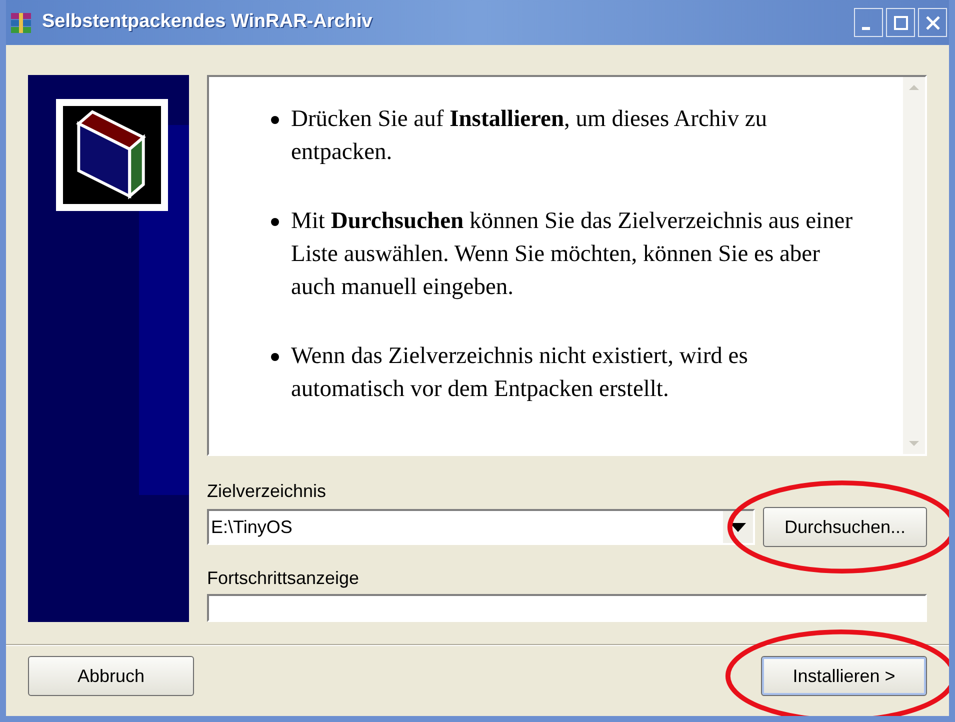 This screenshot has width=955, height=722. I want to click on scroll-down-icon, so click(914, 443).